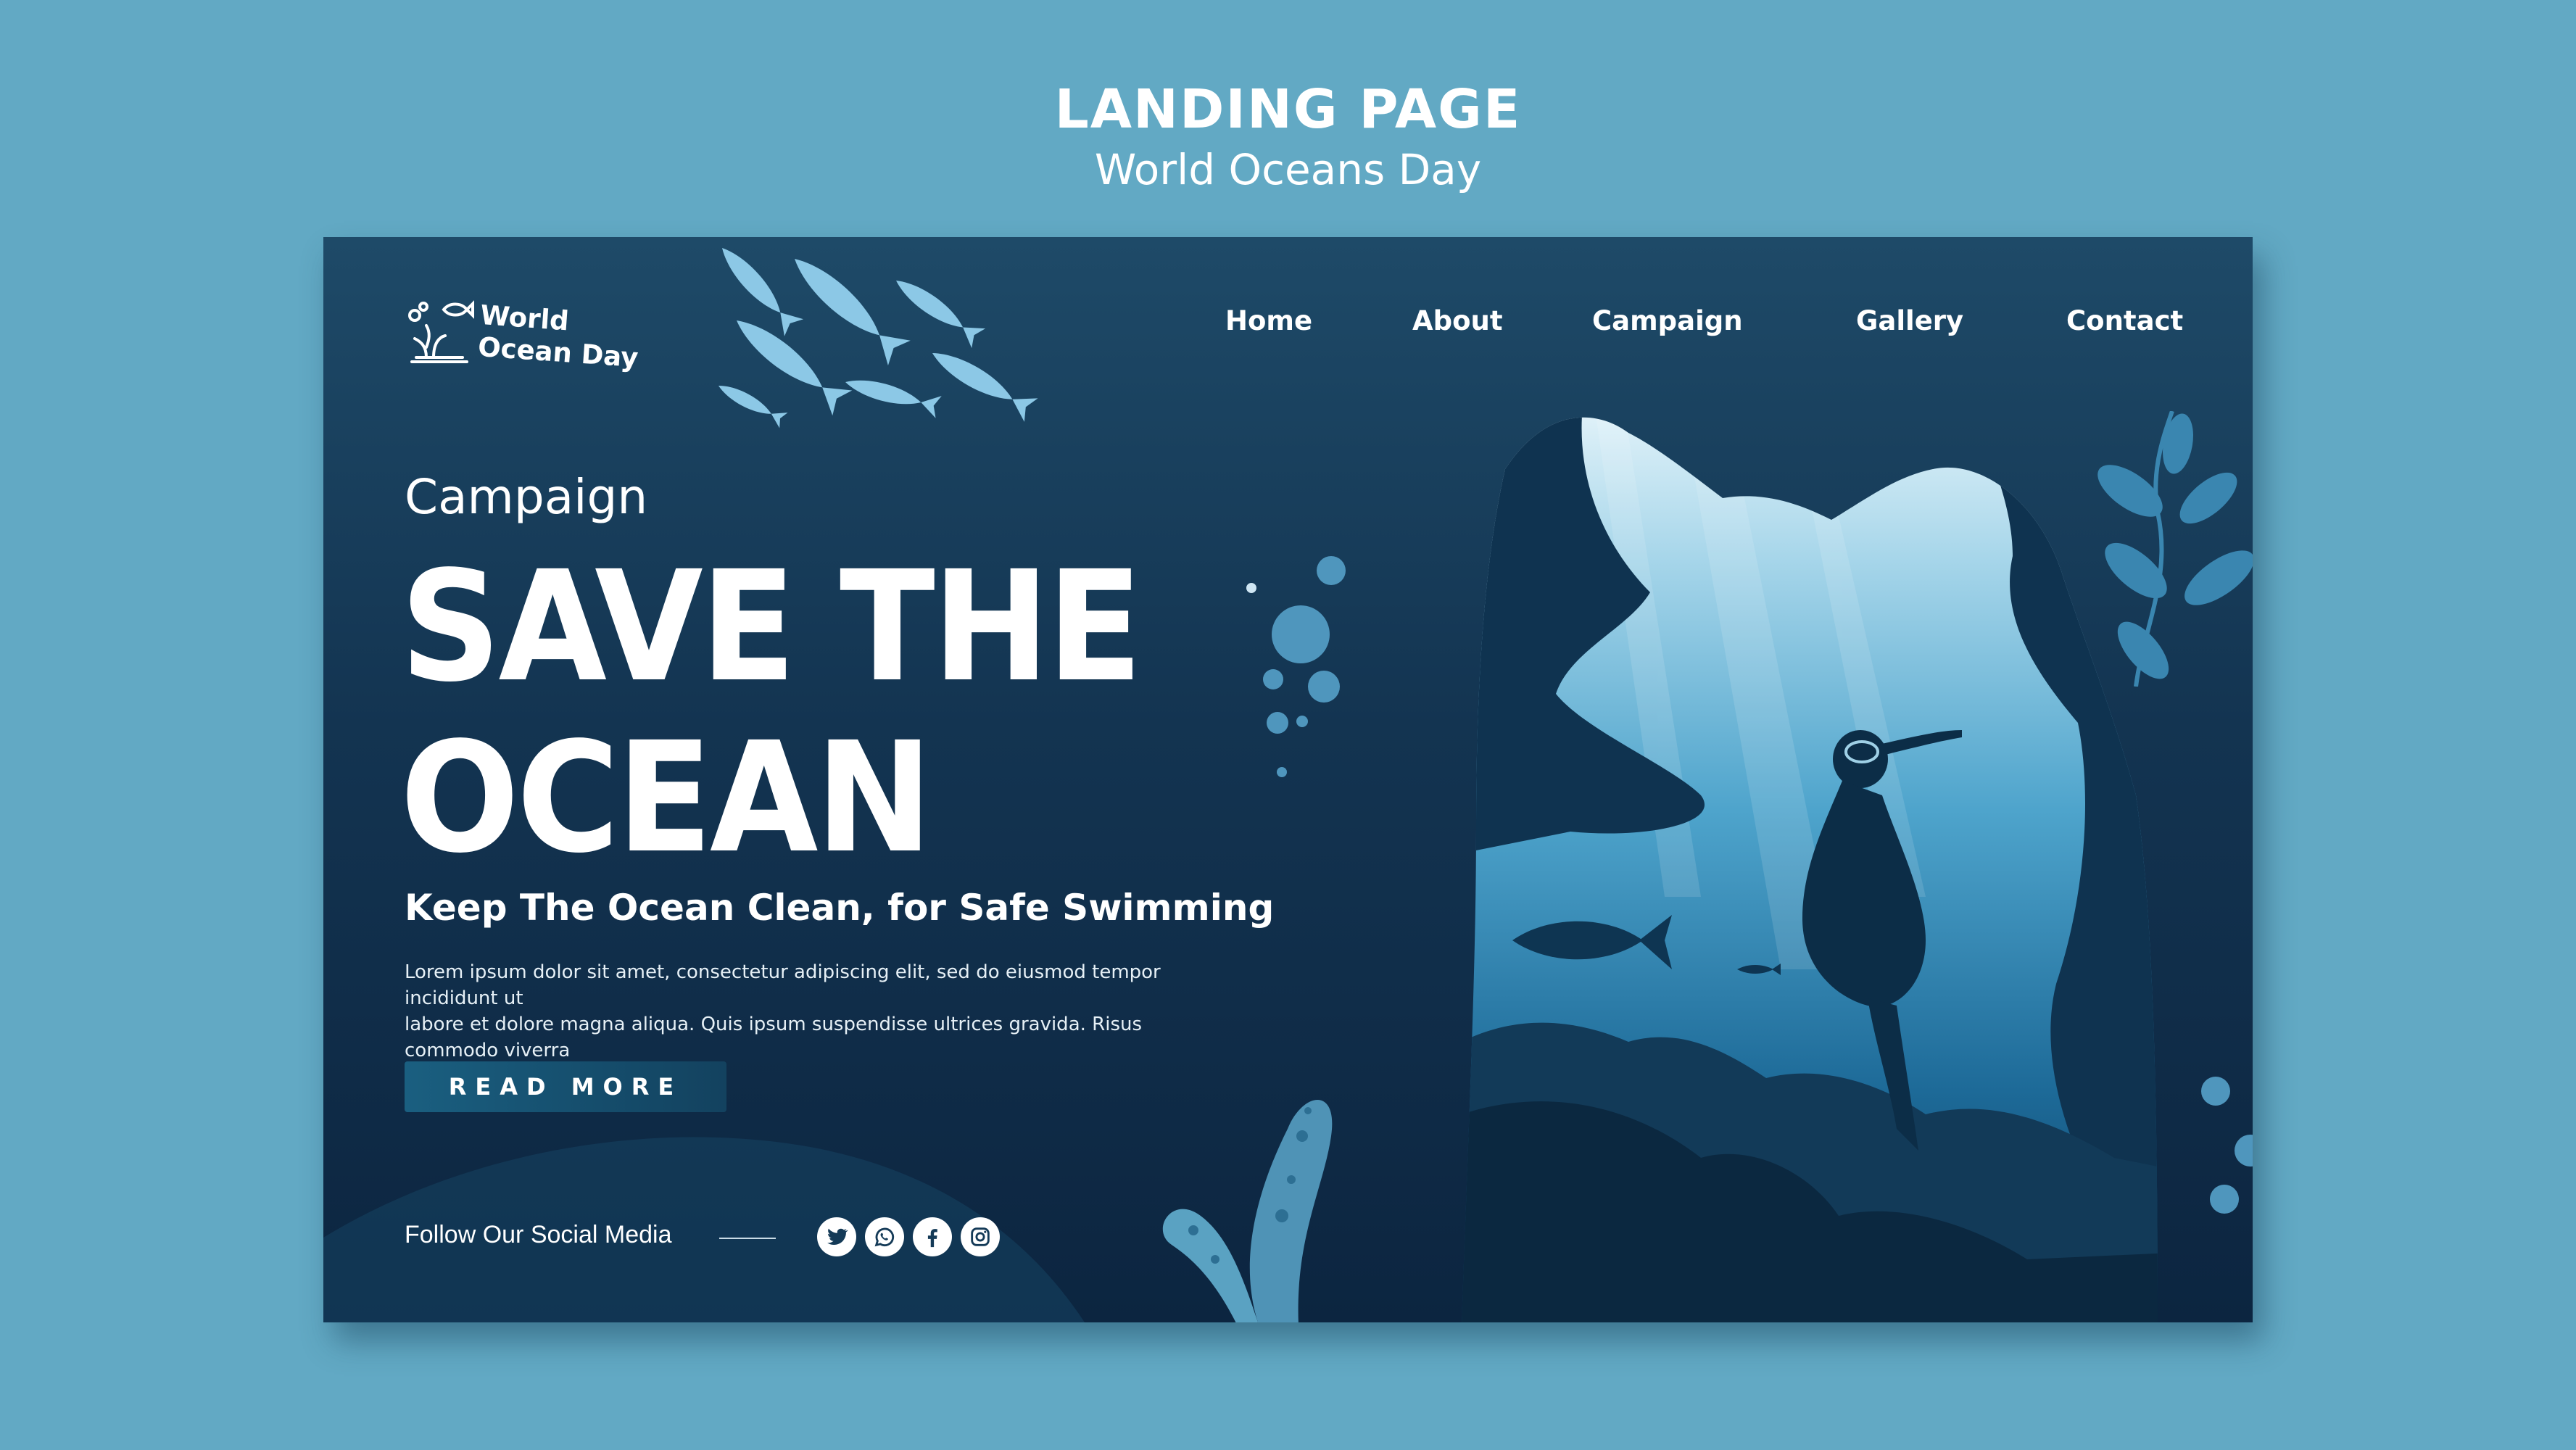 Image resolution: width=2576 pixels, height=1450 pixels. I want to click on nav-item-about: About, so click(1458, 320).